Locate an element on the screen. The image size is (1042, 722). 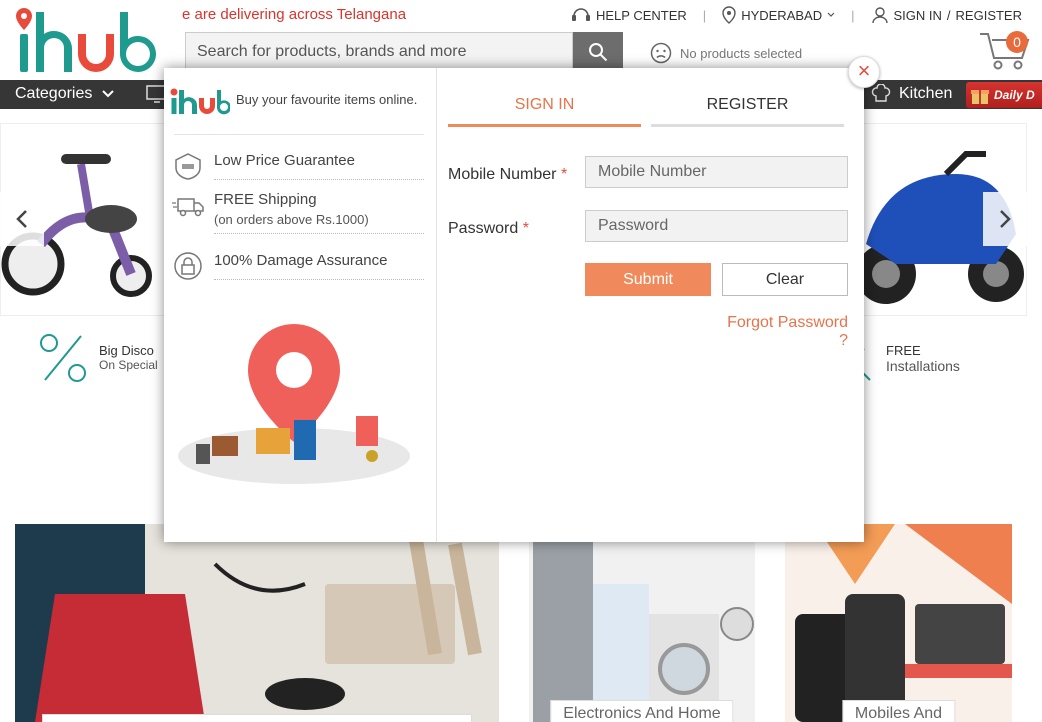
nav-item-kitchen: Kitchen is located at coordinates (911, 94).